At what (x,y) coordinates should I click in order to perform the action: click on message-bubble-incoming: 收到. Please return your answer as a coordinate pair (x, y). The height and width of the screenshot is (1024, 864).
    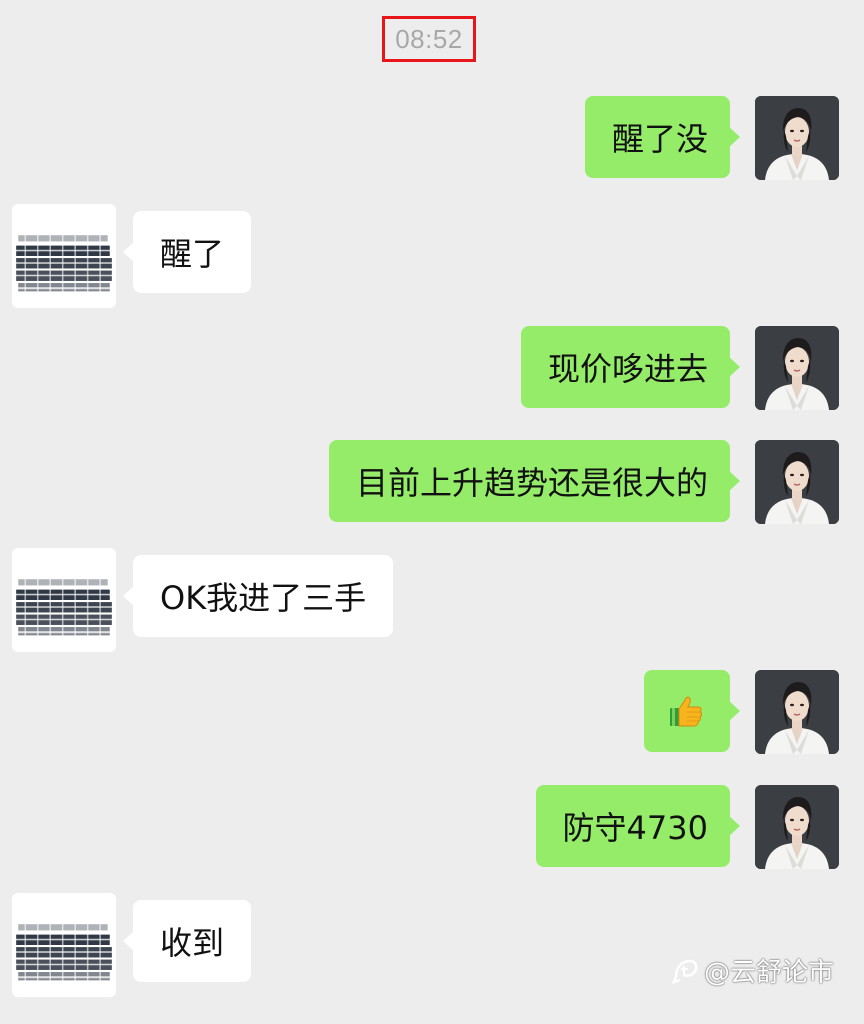
    Looking at the image, I should click on (187, 941).